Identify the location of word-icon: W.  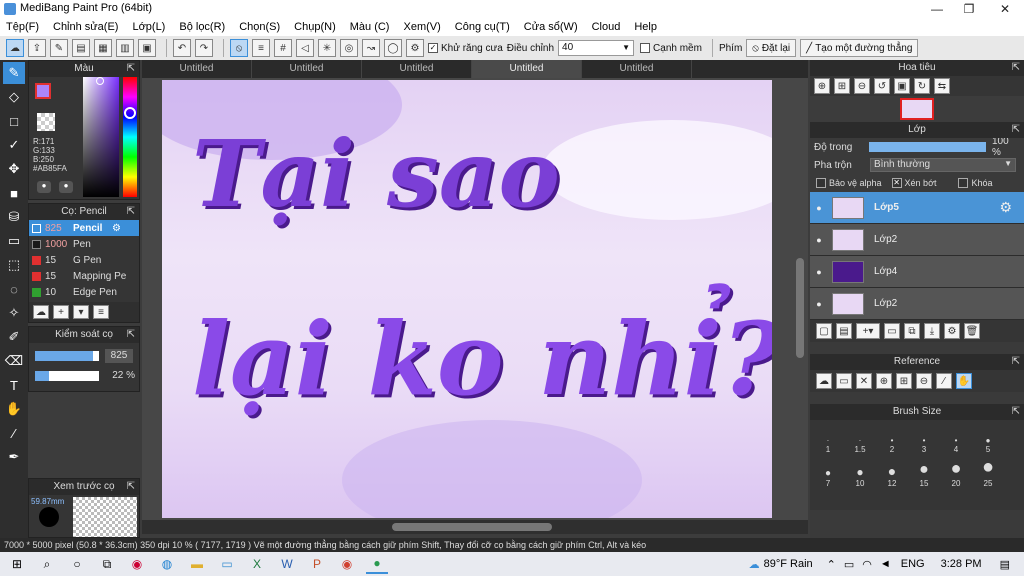
(287, 564).